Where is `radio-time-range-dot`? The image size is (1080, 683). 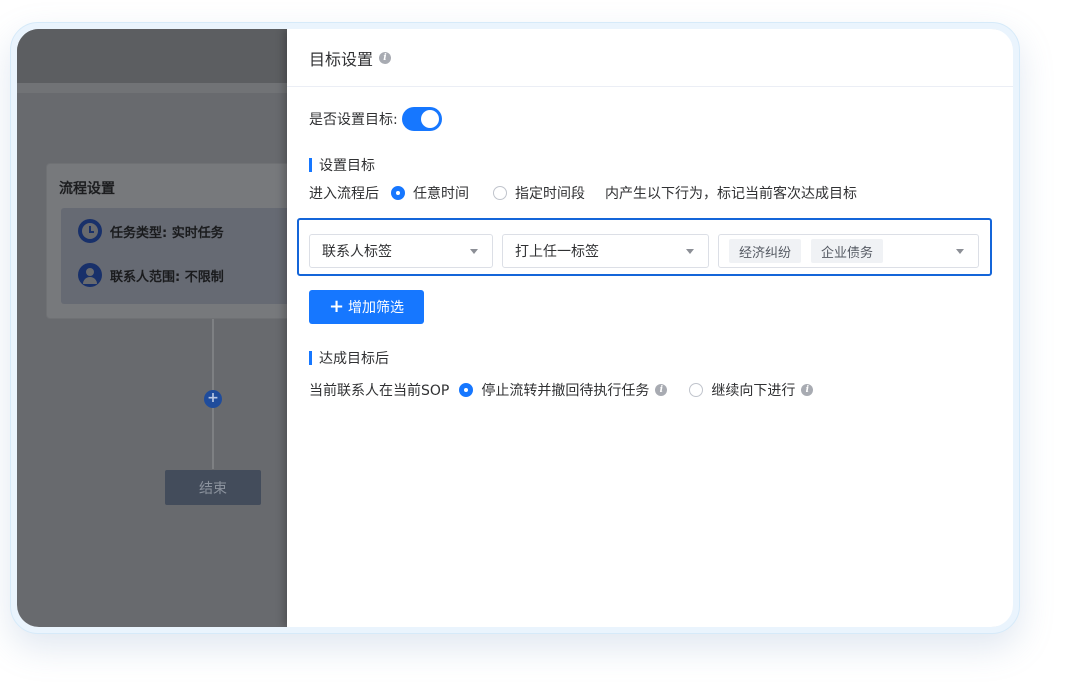
radio-time-range-dot is located at coordinates (500, 193).